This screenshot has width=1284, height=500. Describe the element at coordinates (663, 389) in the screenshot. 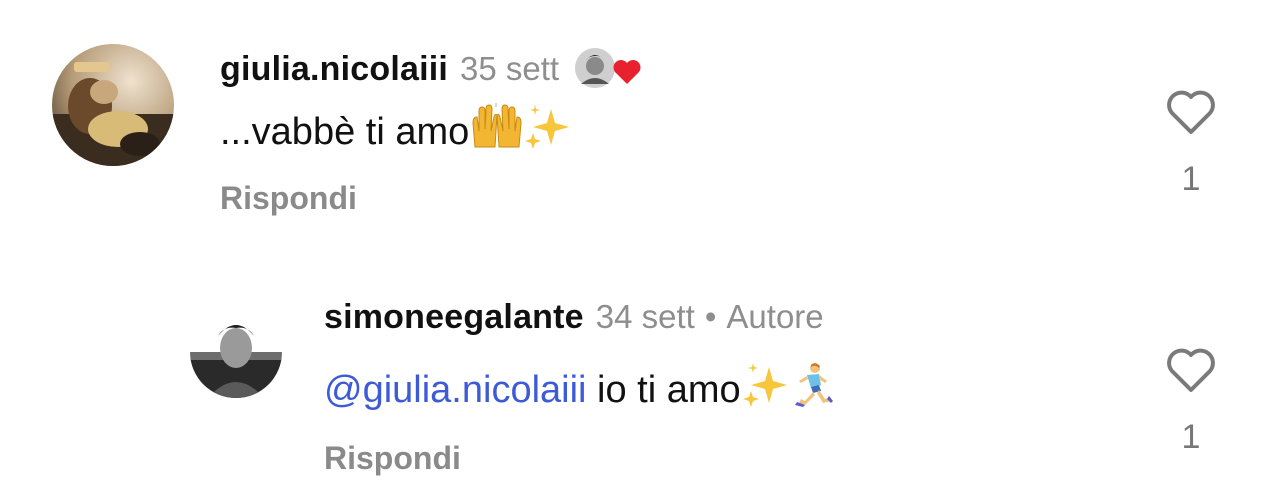

I see `comment-text-body: io ti amo` at that location.